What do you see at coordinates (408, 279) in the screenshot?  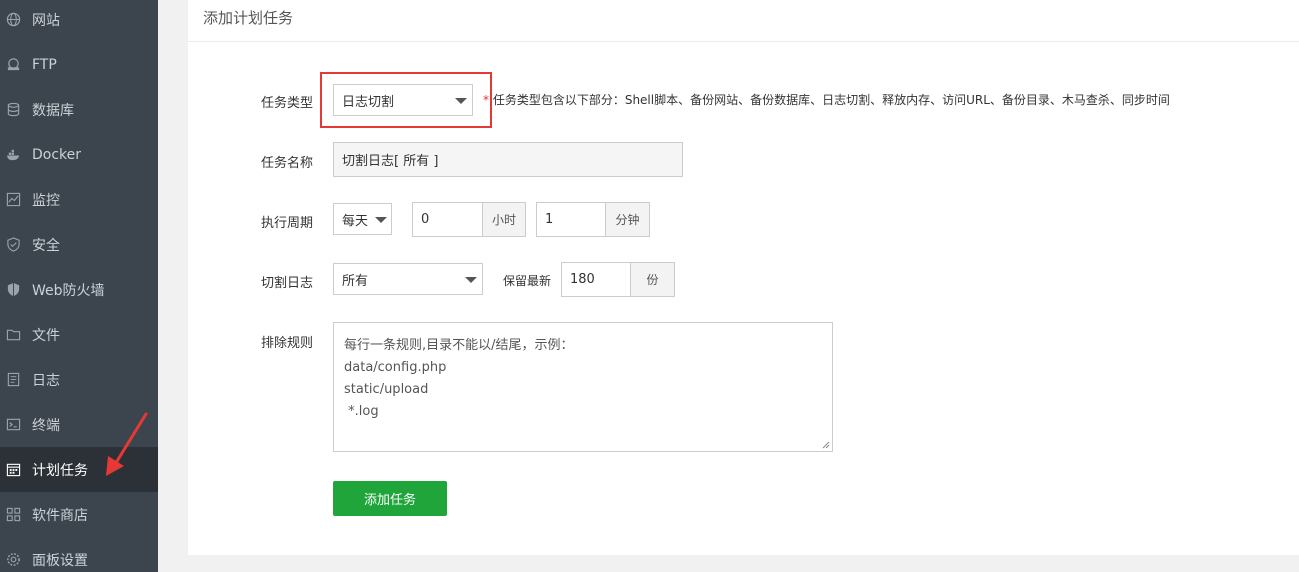 I see `cut-log-select: 所有` at bounding box center [408, 279].